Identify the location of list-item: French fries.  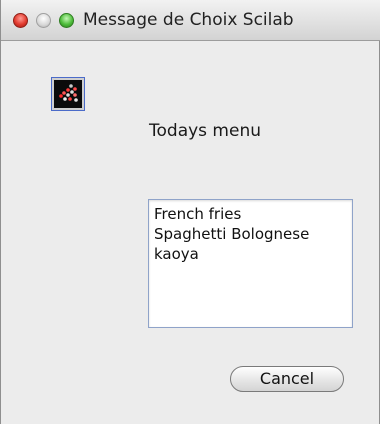
(250, 214).